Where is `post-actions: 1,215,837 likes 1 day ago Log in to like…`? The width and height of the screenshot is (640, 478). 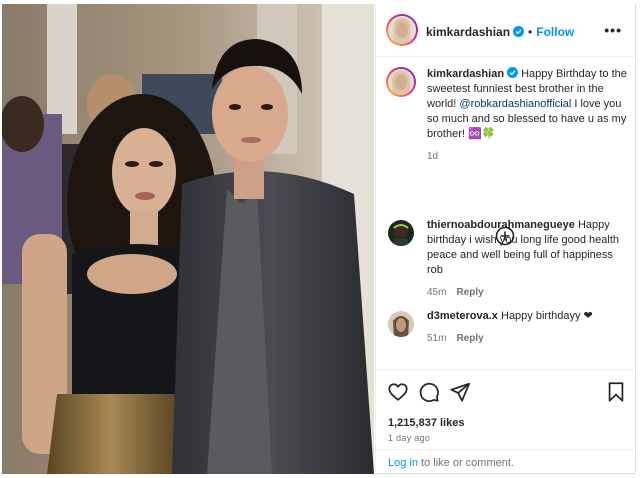 post-actions: 1,215,837 likes 1 day ago Log in to like… is located at coordinates (506, 422).